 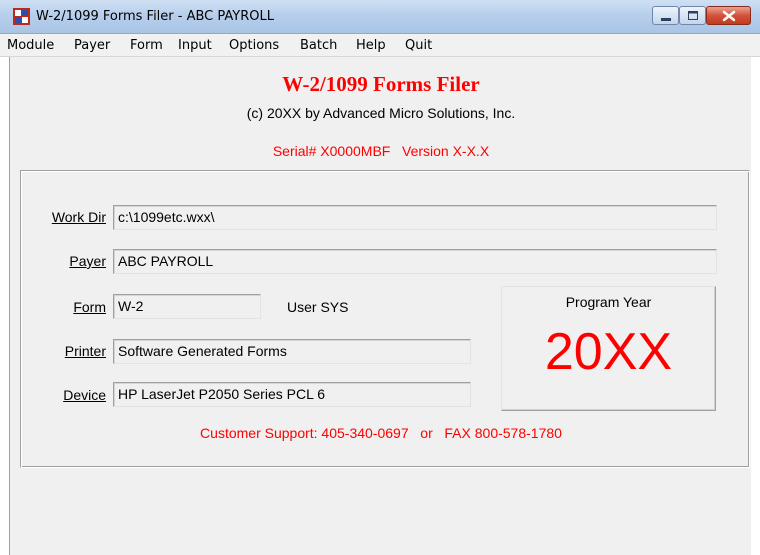 What do you see at coordinates (187, 306) in the screenshot?
I see `form-field: W-2` at bounding box center [187, 306].